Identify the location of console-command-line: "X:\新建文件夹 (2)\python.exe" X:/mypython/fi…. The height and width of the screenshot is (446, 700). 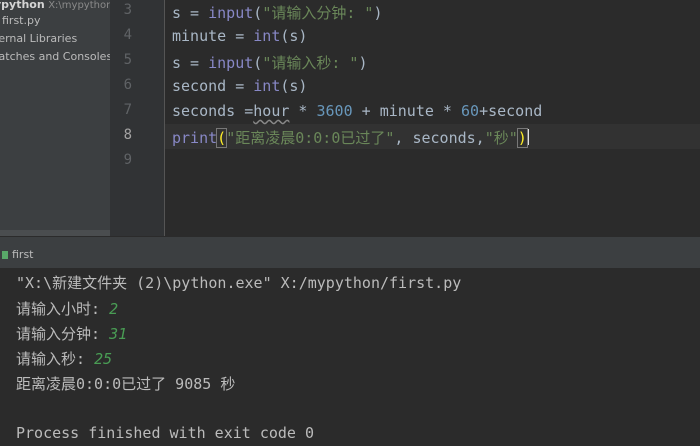
(239, 283).